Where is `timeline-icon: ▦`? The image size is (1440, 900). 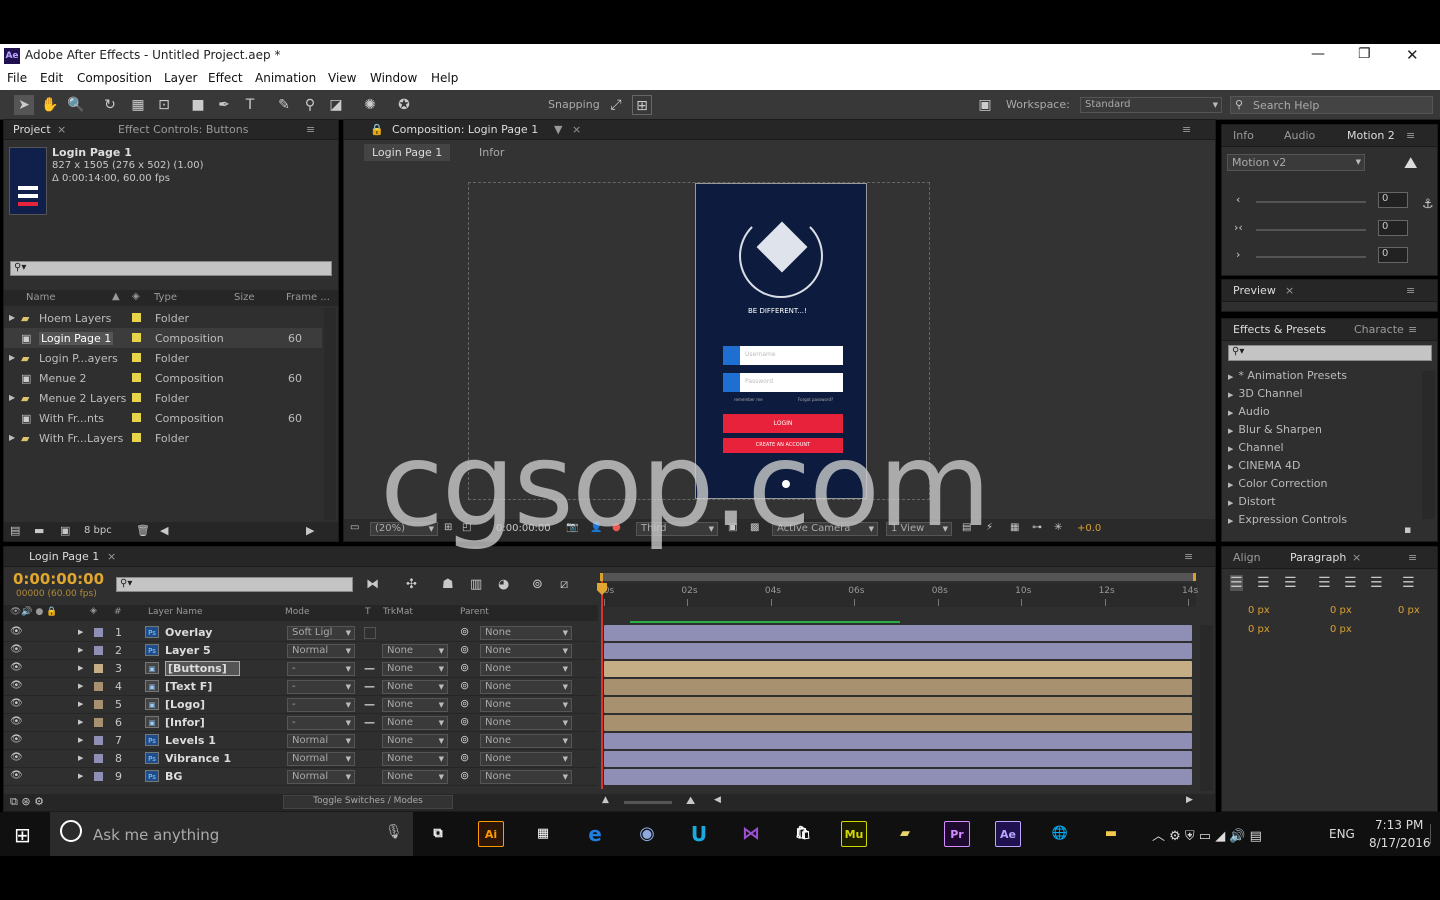 timeline-icon: ▦ is located at coordinates (1014, 527).